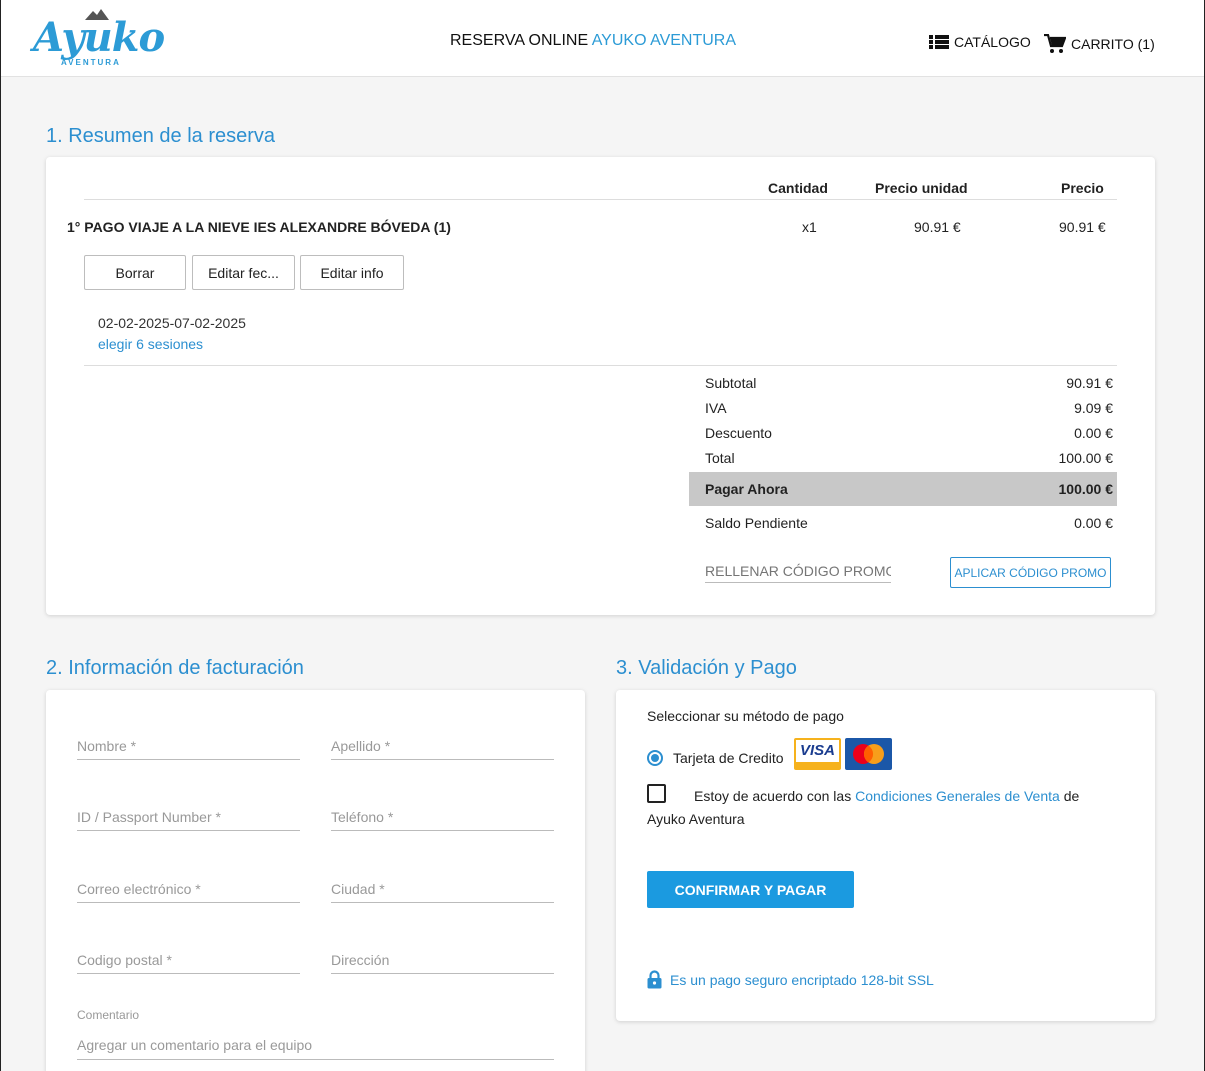 The width and height of the screenshot is (1205, 1071). Describe the element at coordinates (909, 383) in the screenshot. I see `subtotal-row: Subtotal 90.91 €` at that location.